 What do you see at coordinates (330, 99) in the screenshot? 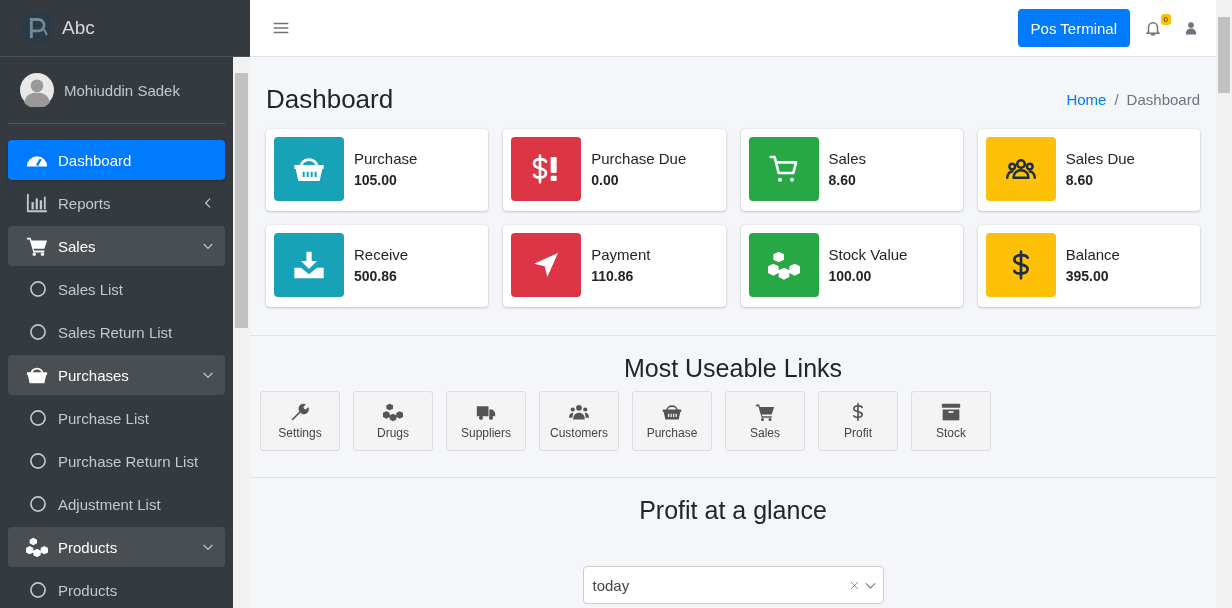
I see `page-title: Dashboard` at bounding box center [330, 99].